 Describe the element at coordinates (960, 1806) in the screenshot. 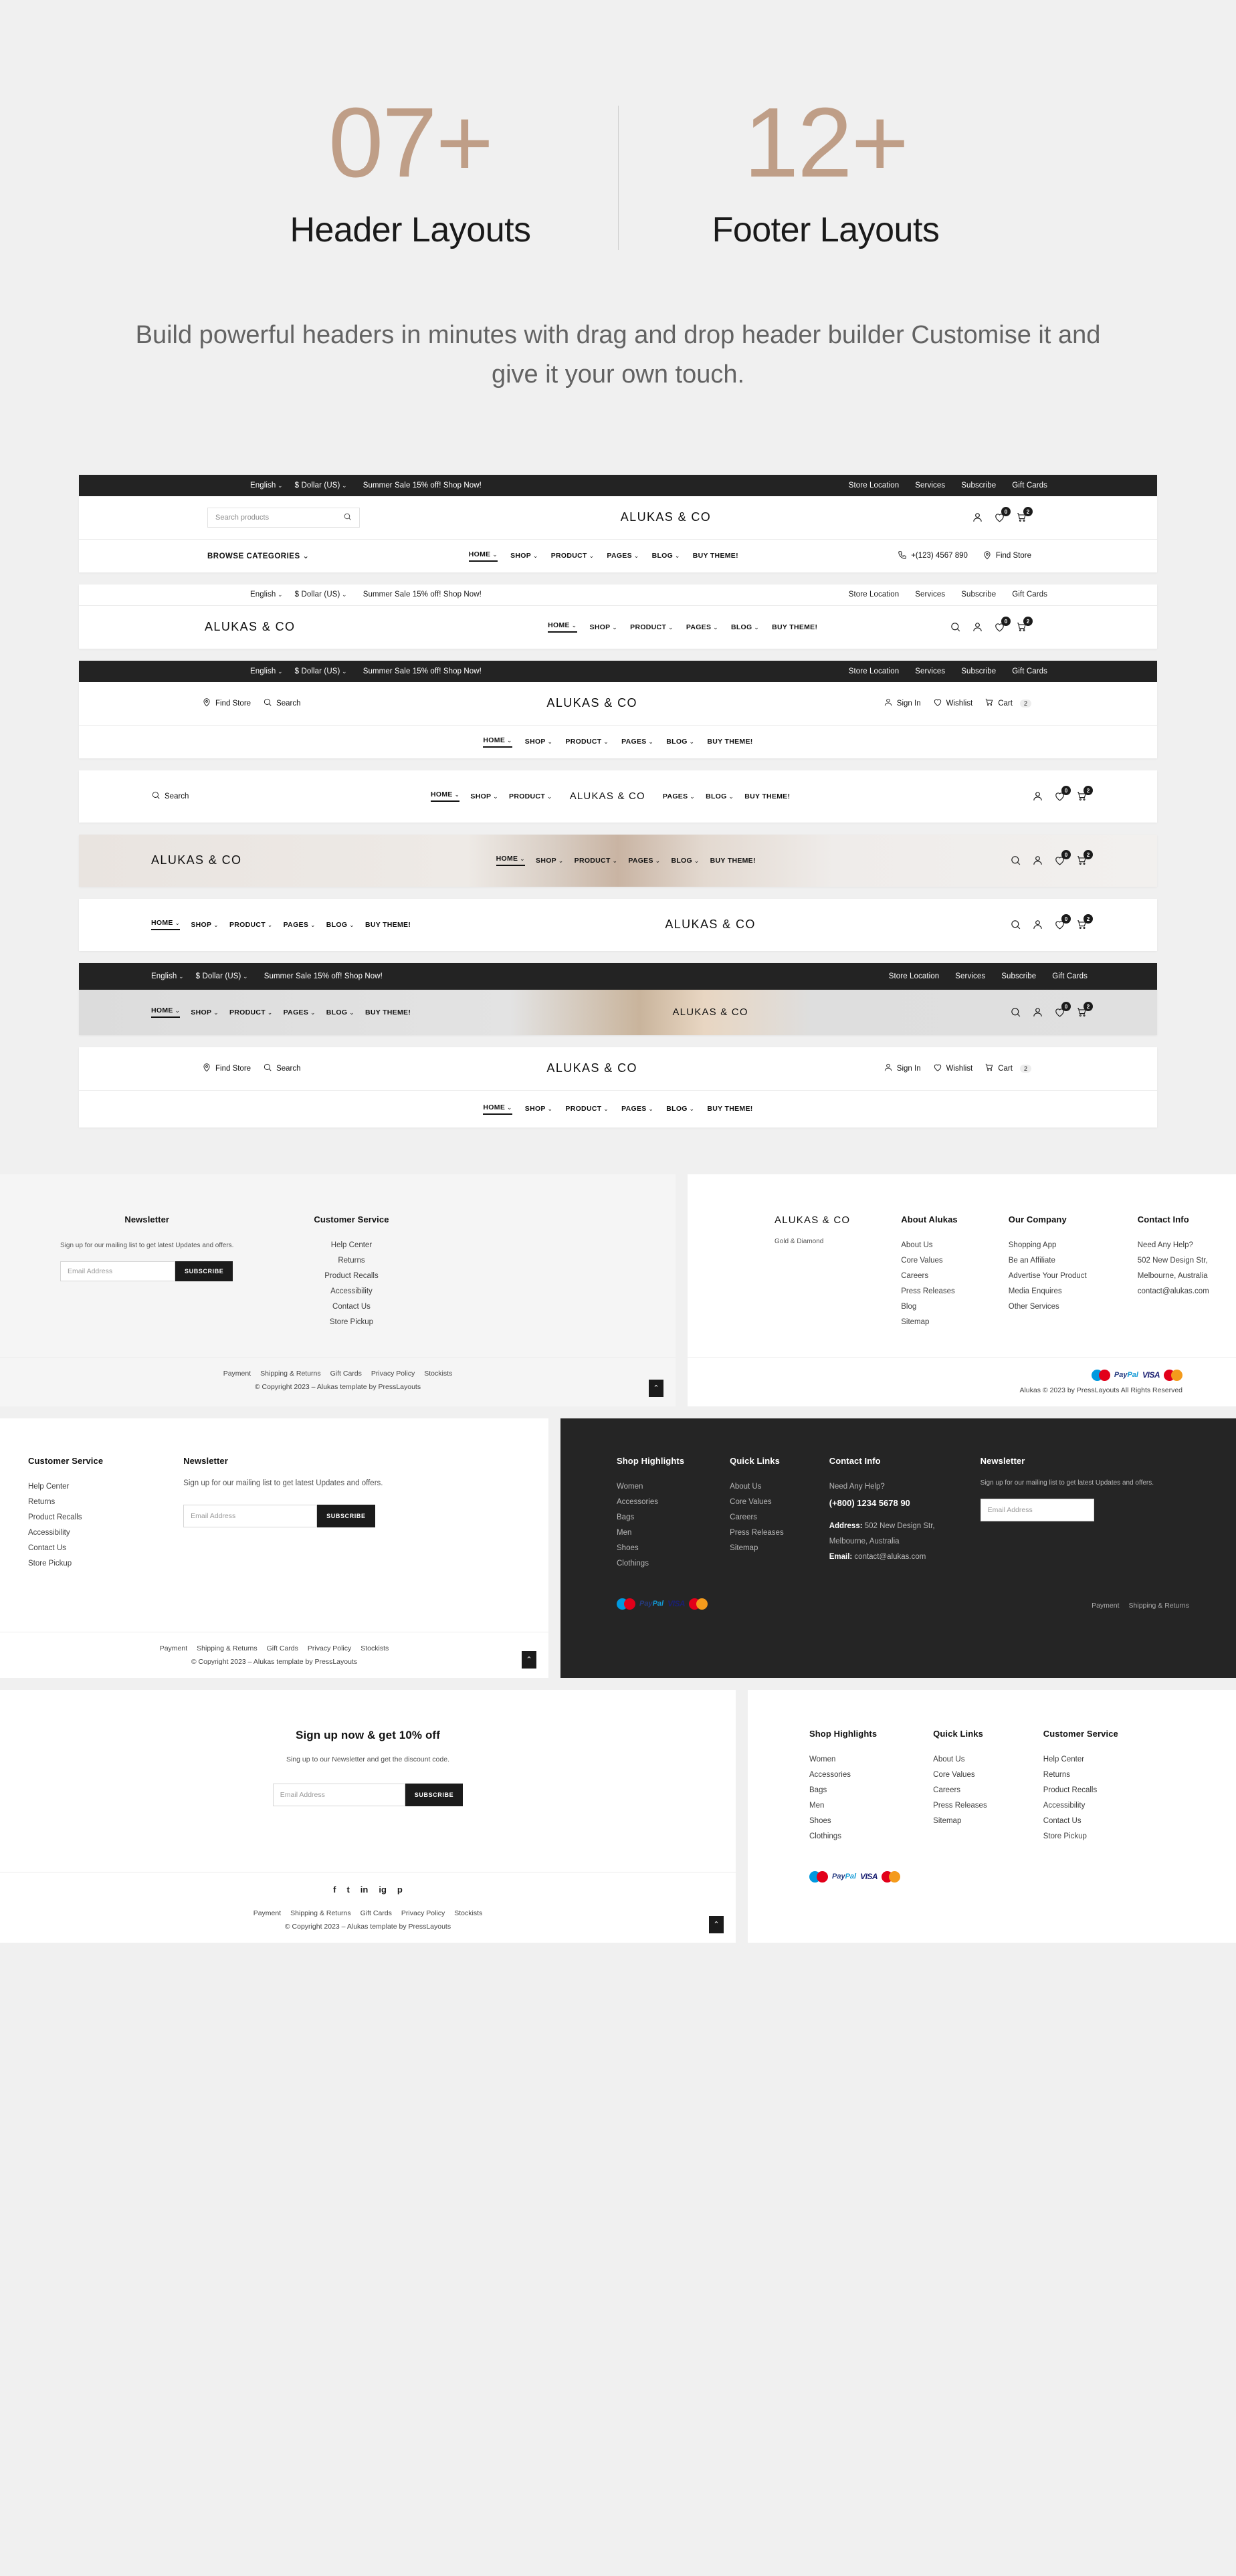

I see `footer-link: Press Releases` at that location.